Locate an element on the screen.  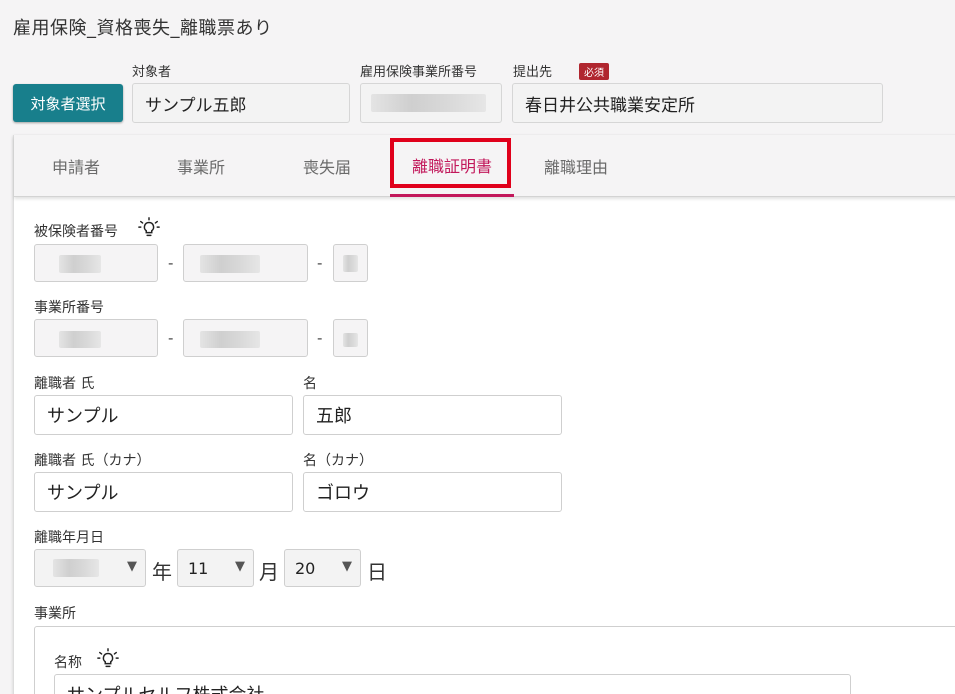
tab-loss-notice: 喪失届 is located at coordinates (327, 166).